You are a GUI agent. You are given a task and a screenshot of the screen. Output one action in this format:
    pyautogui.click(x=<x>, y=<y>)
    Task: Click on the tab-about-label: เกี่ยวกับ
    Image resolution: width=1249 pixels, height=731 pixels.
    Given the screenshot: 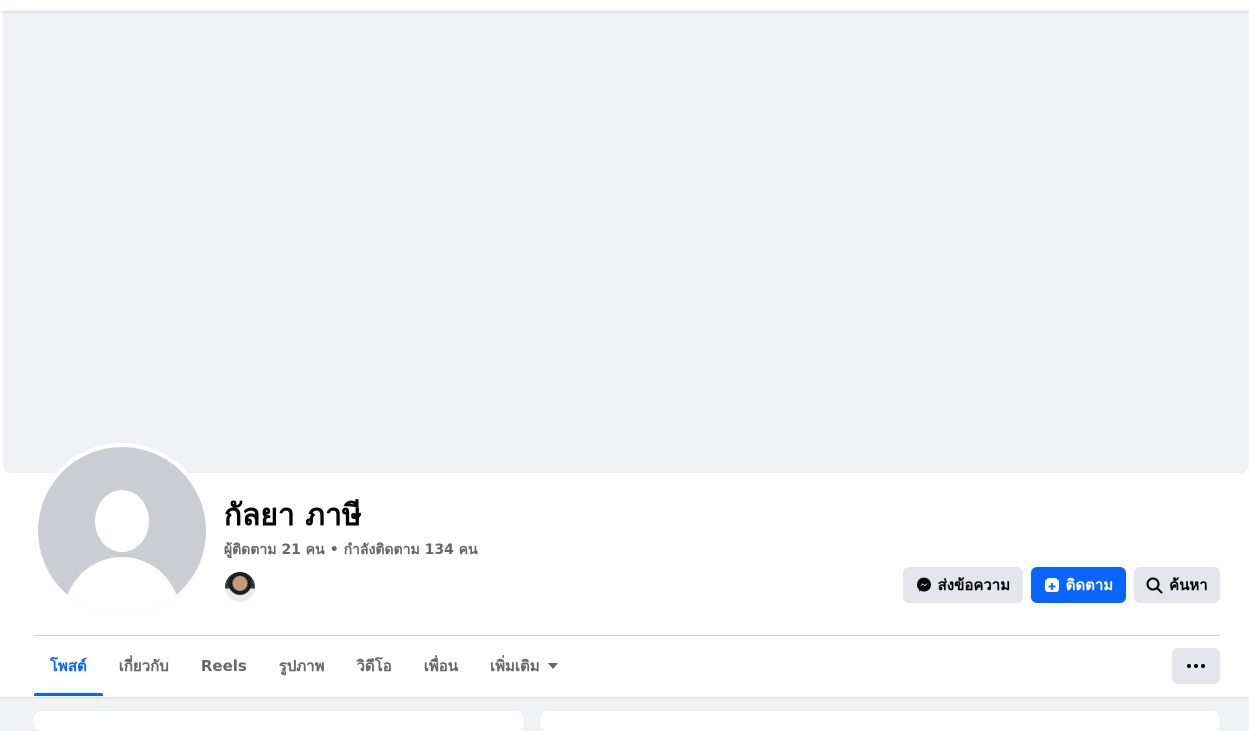 What is the action you would take?
    pyautogui.click(x=143, y=666)
    